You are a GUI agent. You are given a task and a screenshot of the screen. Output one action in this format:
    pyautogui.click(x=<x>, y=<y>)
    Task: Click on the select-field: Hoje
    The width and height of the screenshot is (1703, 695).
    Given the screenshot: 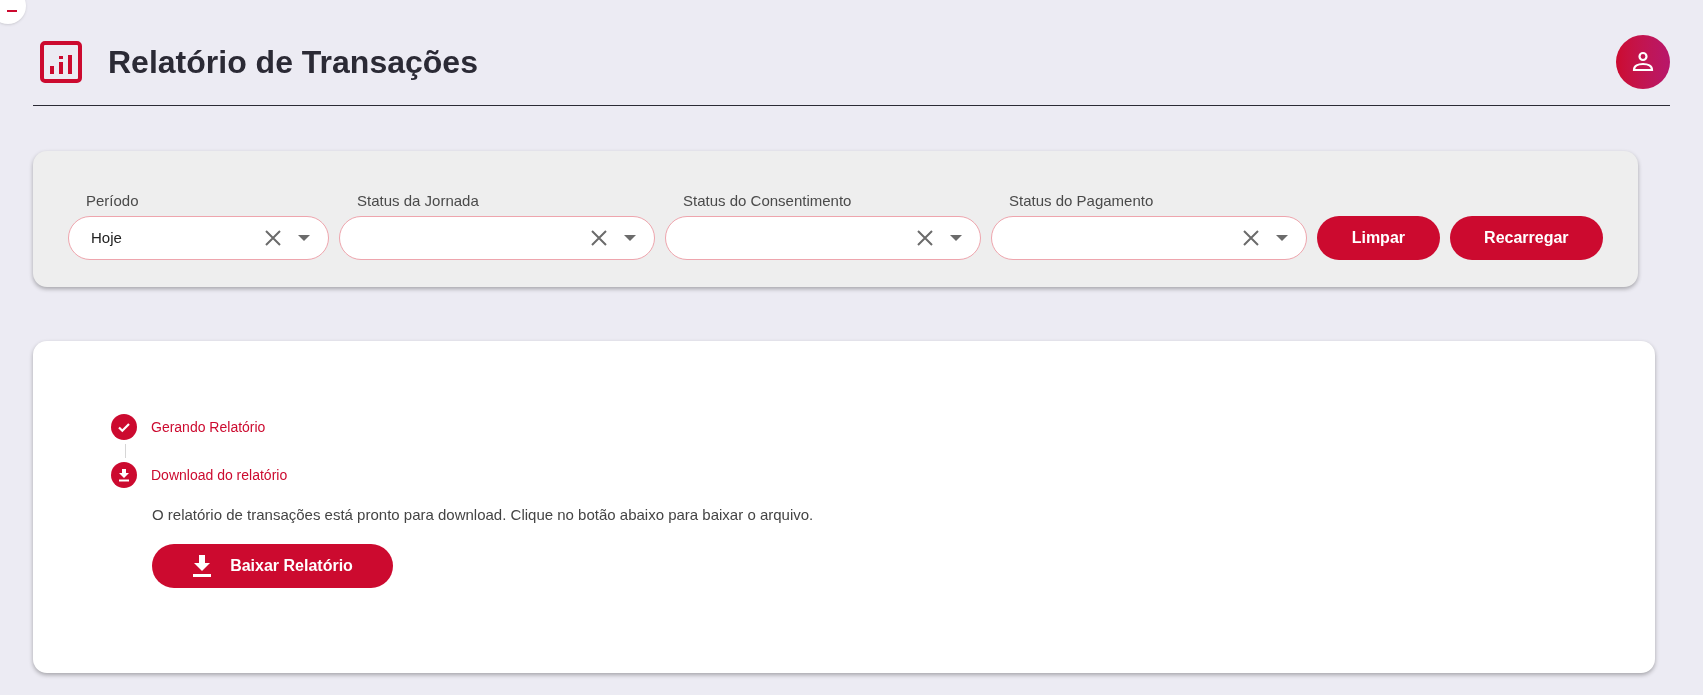 What is the action you would take?
    pyautogui.click(x=198, y=238)
    